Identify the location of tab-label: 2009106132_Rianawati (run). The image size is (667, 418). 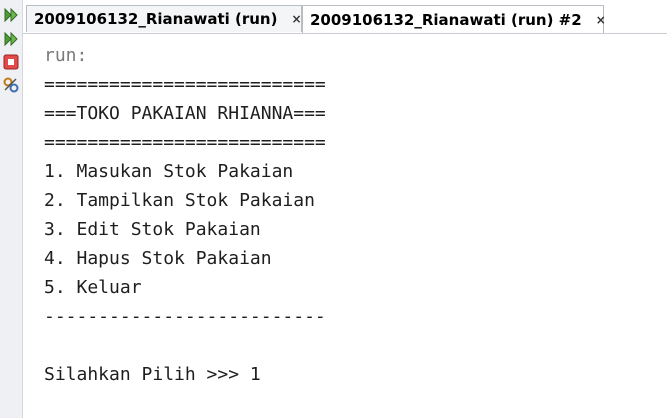
(156, 19).